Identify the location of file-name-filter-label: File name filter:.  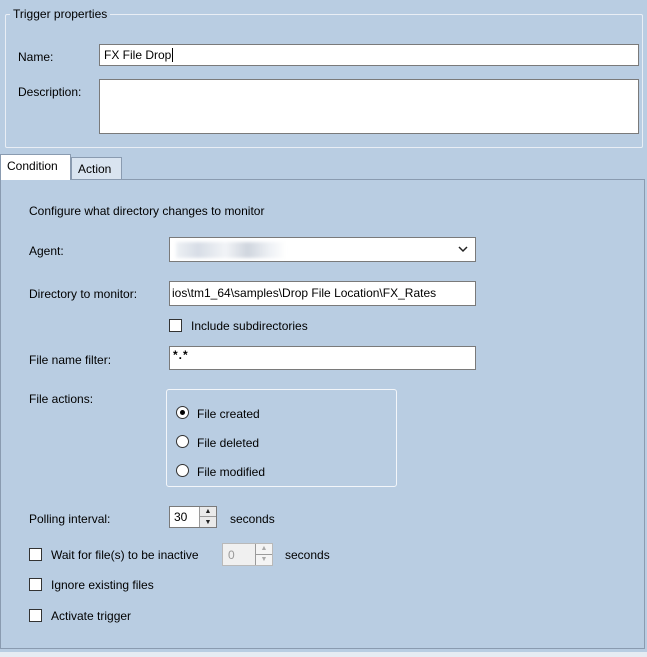
(70, 360).